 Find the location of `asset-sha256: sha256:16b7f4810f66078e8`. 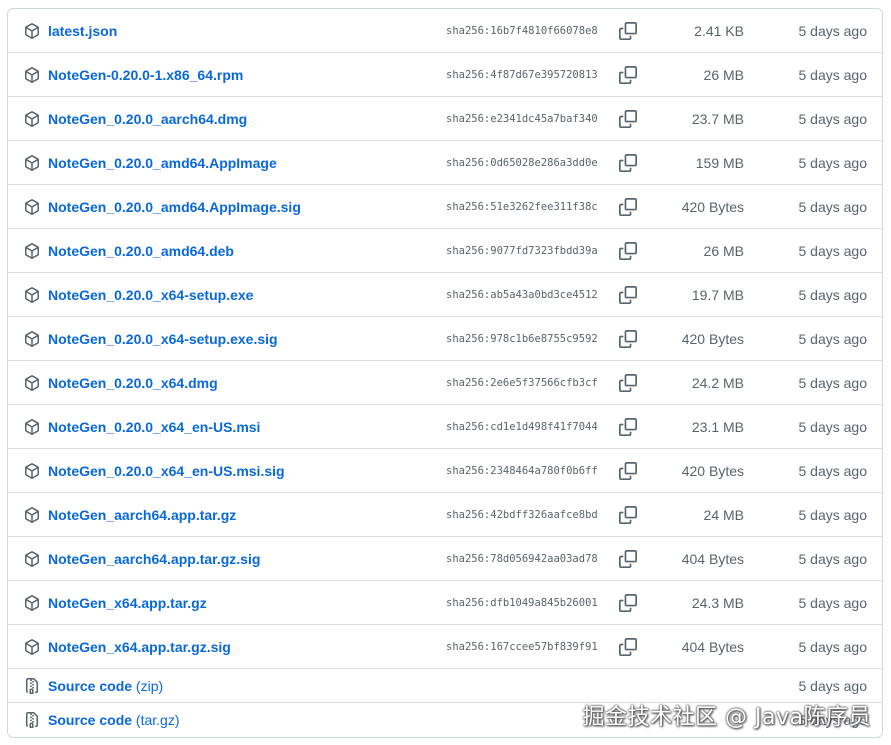

asset-sha256: sha256:16b7f4810f66078e8 is located at coordinates (522, 31).